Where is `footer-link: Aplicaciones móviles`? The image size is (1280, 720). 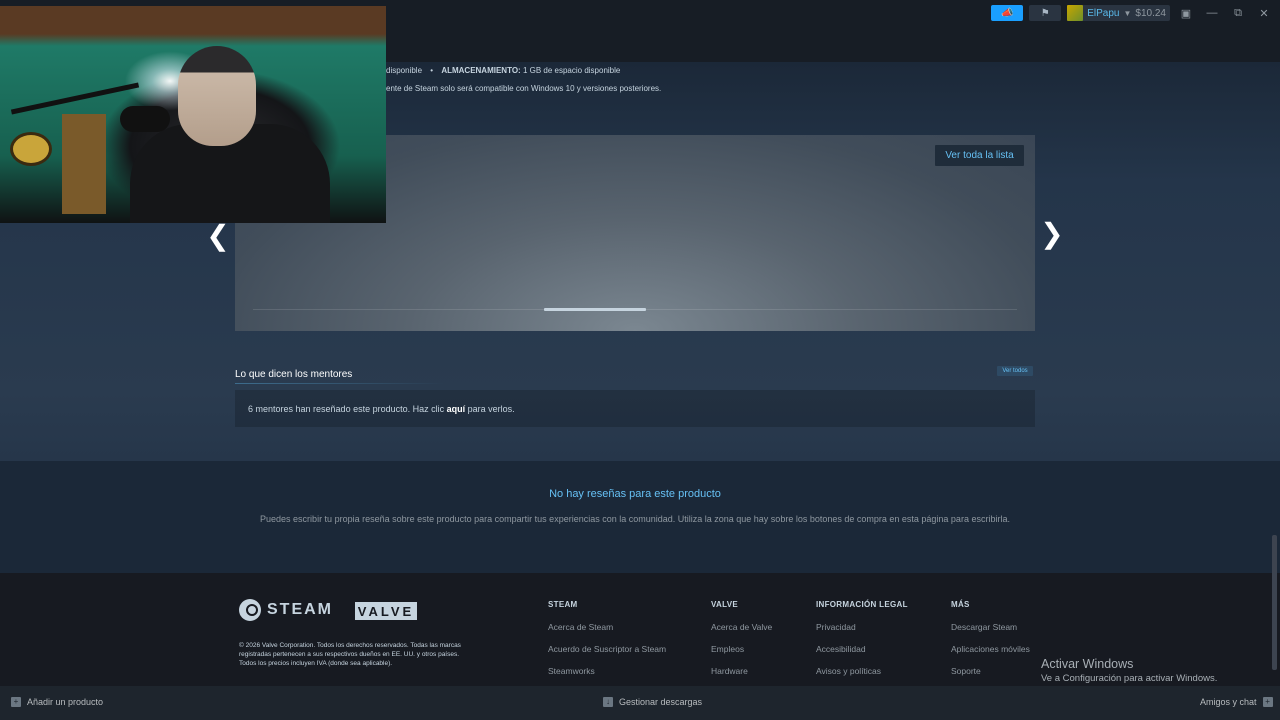
footer-link: Aplicaciones móviles is located at coordinates (990, 655).